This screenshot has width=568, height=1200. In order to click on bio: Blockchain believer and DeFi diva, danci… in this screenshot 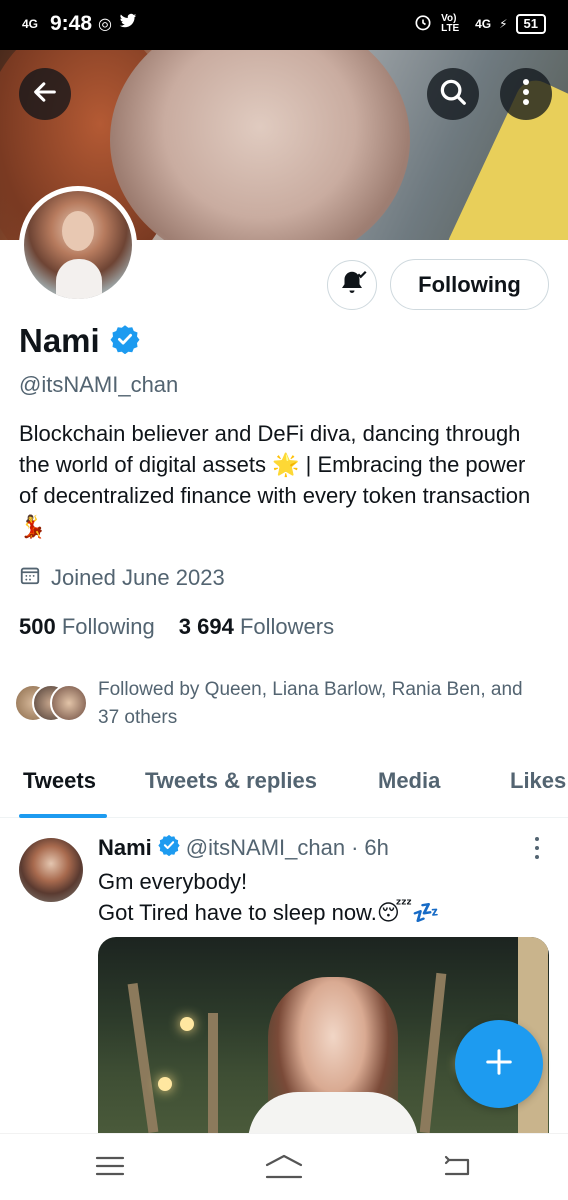, I will do `click(275, 480)`.